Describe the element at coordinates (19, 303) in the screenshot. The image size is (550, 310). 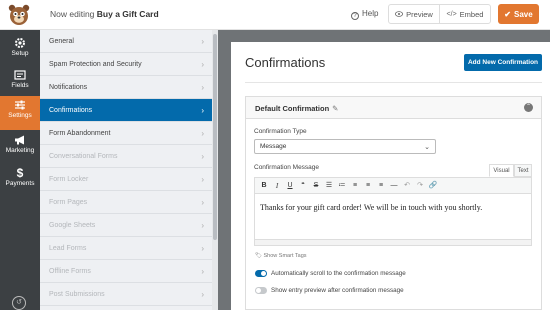
I see `history-icon: ↺` at that location.